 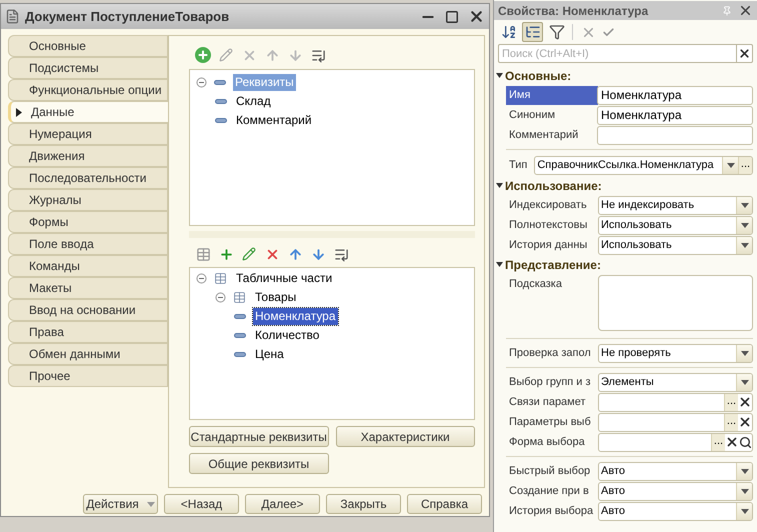 I want to click on field-value: СправочникСсылка.Номенклатура, so click(x=625, y=165).